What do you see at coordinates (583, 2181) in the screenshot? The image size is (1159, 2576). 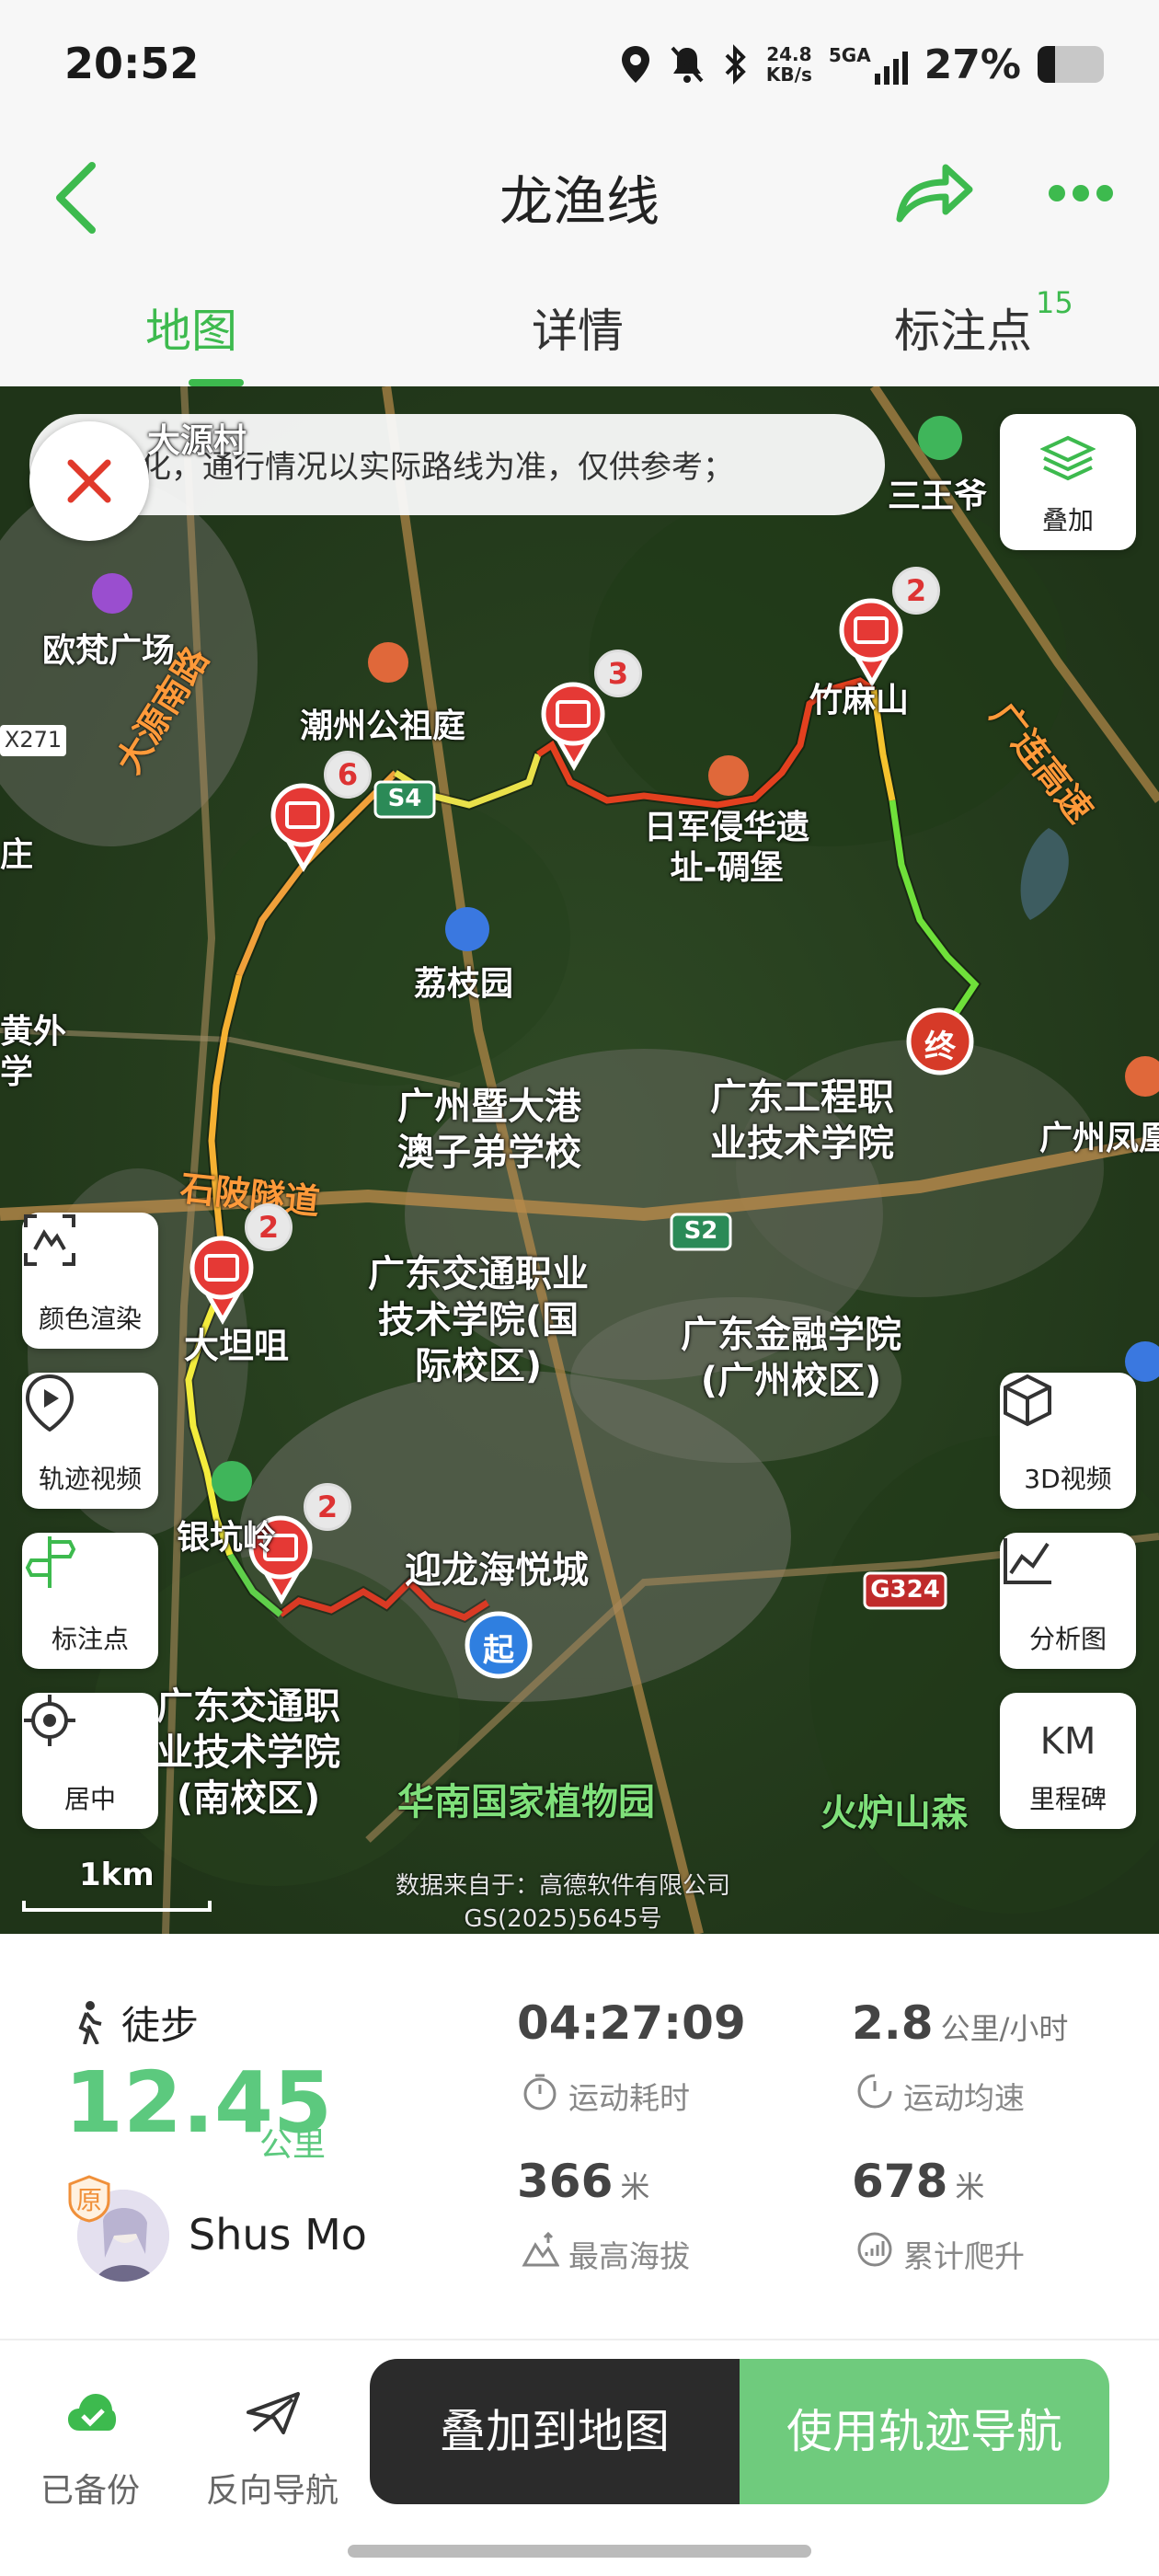 I see `max-altitude-value: 366 米` at bounding box center [583, 2181].